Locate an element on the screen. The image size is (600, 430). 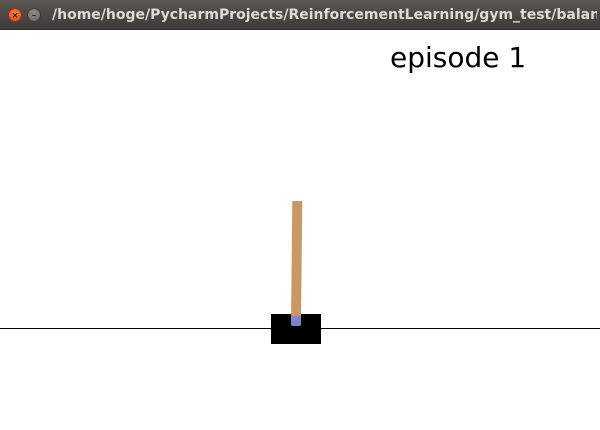
close-button: × is located at coordinates (15, 15).